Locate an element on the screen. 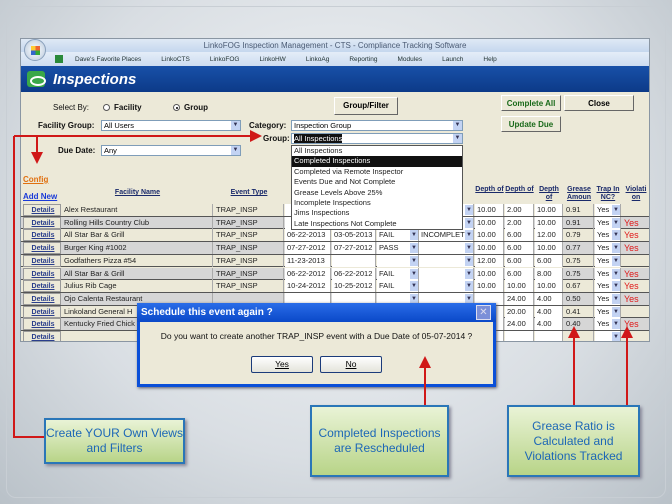  depth-3-cell: 6.00 is located at coordinates (549, 260).